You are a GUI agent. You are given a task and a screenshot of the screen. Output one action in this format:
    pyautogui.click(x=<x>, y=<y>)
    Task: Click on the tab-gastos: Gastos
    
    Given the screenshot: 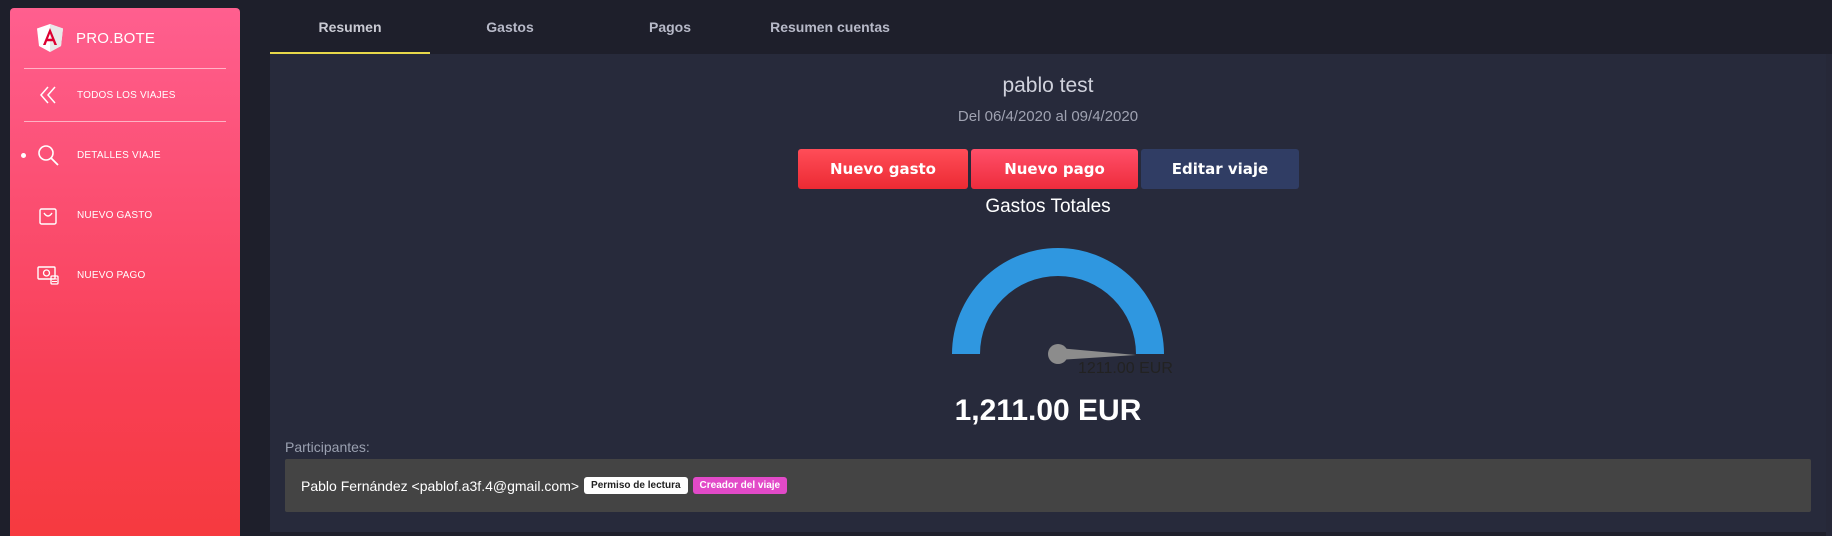 What is the action you would take?
    pyautogui.click(x=510, y=27)
    